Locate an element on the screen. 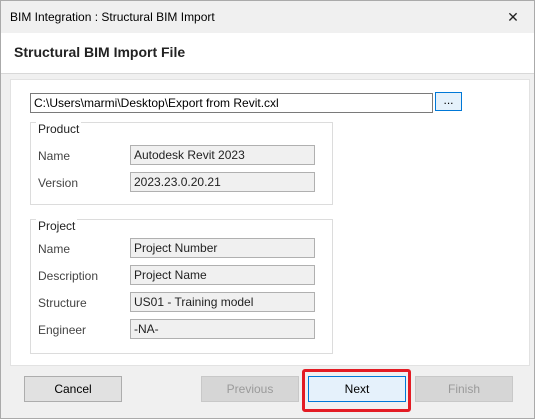  file-path-input is located at coordinates (231, 103).